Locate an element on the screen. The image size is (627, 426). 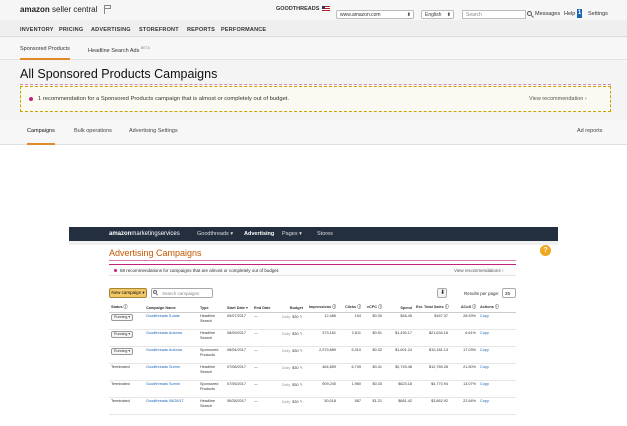
sc-search-input: Search is located at coordinates (494, 14).